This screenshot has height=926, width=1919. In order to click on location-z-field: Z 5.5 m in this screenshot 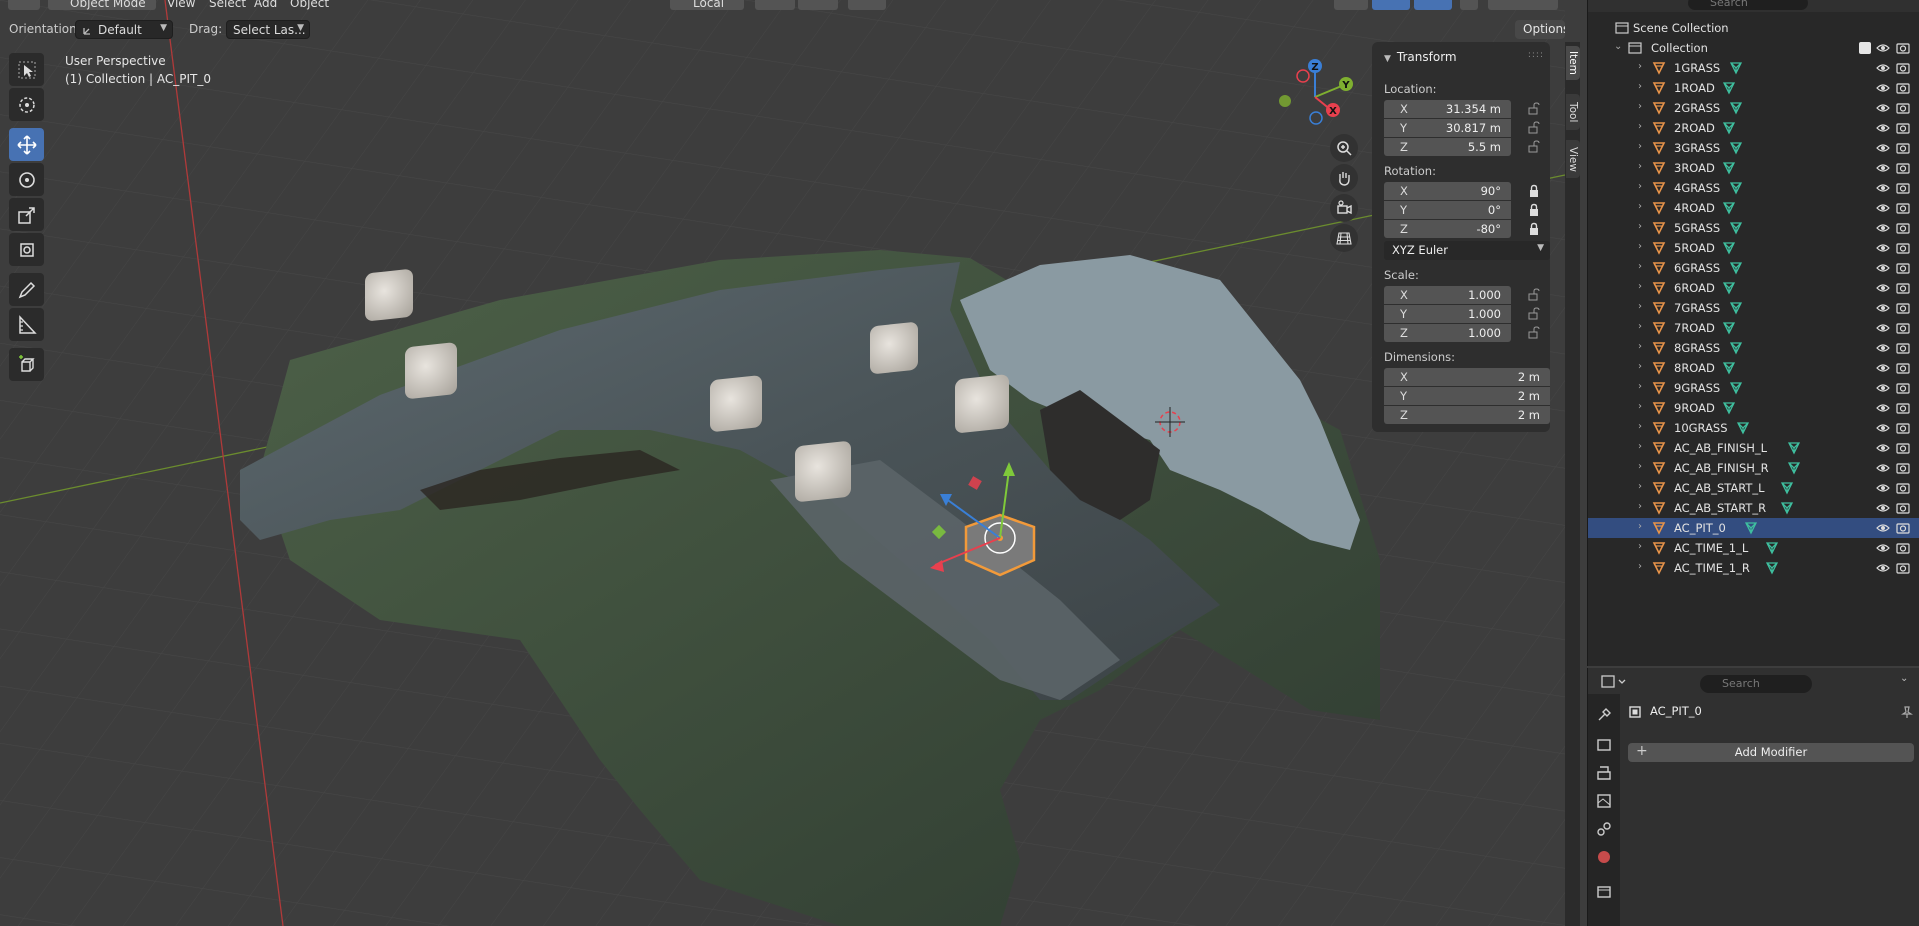, I will do `click(1447, 147)`.